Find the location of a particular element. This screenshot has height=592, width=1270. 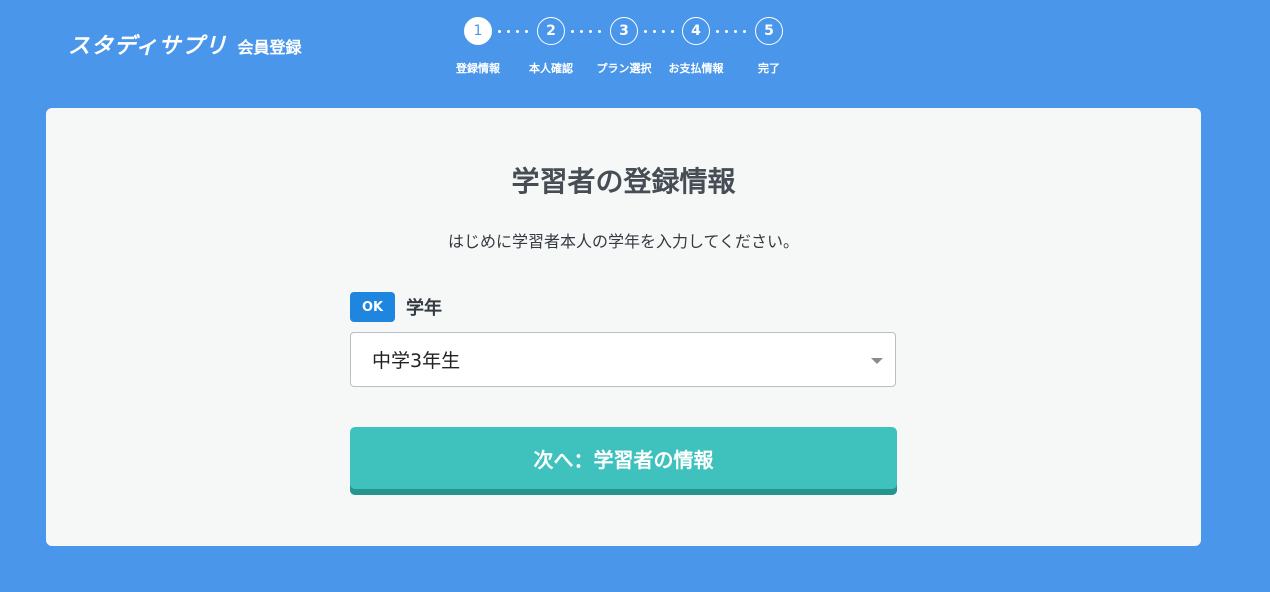

grade-selected-value: 中学3年生 is located at coordinates (416, 361).